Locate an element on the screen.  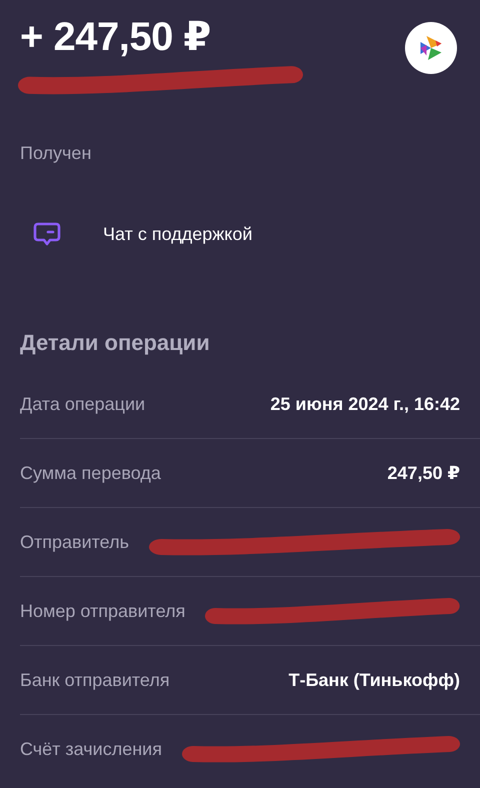
detail-label: Сумма перевода is located at coordinates (90, 473).